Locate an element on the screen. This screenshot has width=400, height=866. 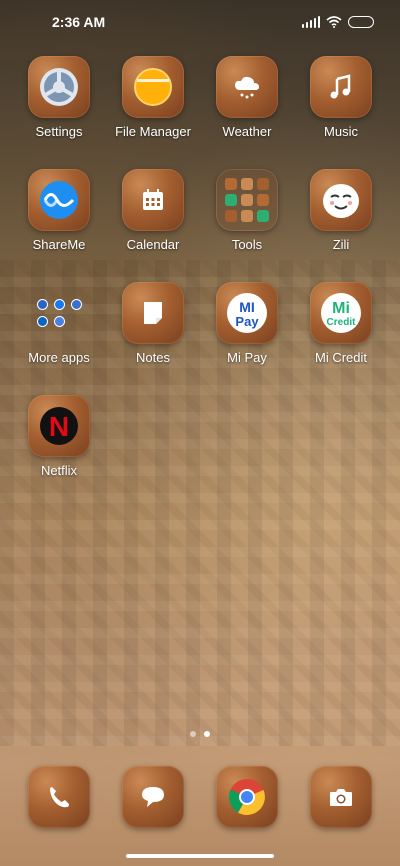
app-file-manager: File Manager is located at coordinates (153, 97).